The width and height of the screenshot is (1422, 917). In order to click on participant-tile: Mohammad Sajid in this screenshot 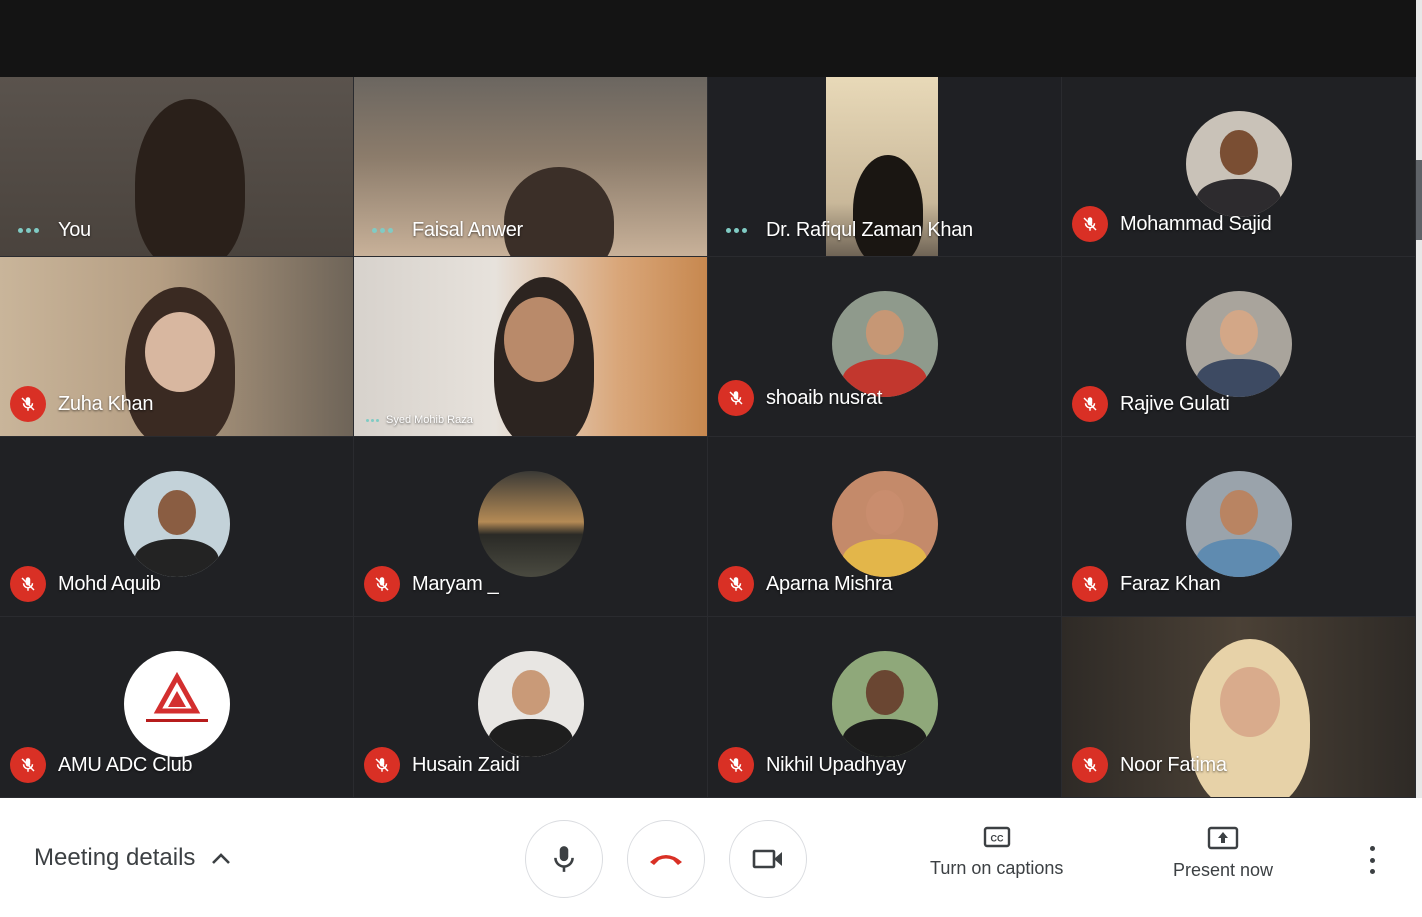, I will do `click(1239, 167)`.